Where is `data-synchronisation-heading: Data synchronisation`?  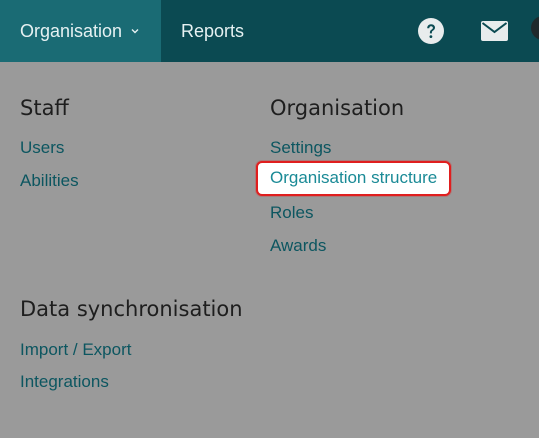 data-synchronisation-heading: Data synchronisation is located at coordinates (131, 309).